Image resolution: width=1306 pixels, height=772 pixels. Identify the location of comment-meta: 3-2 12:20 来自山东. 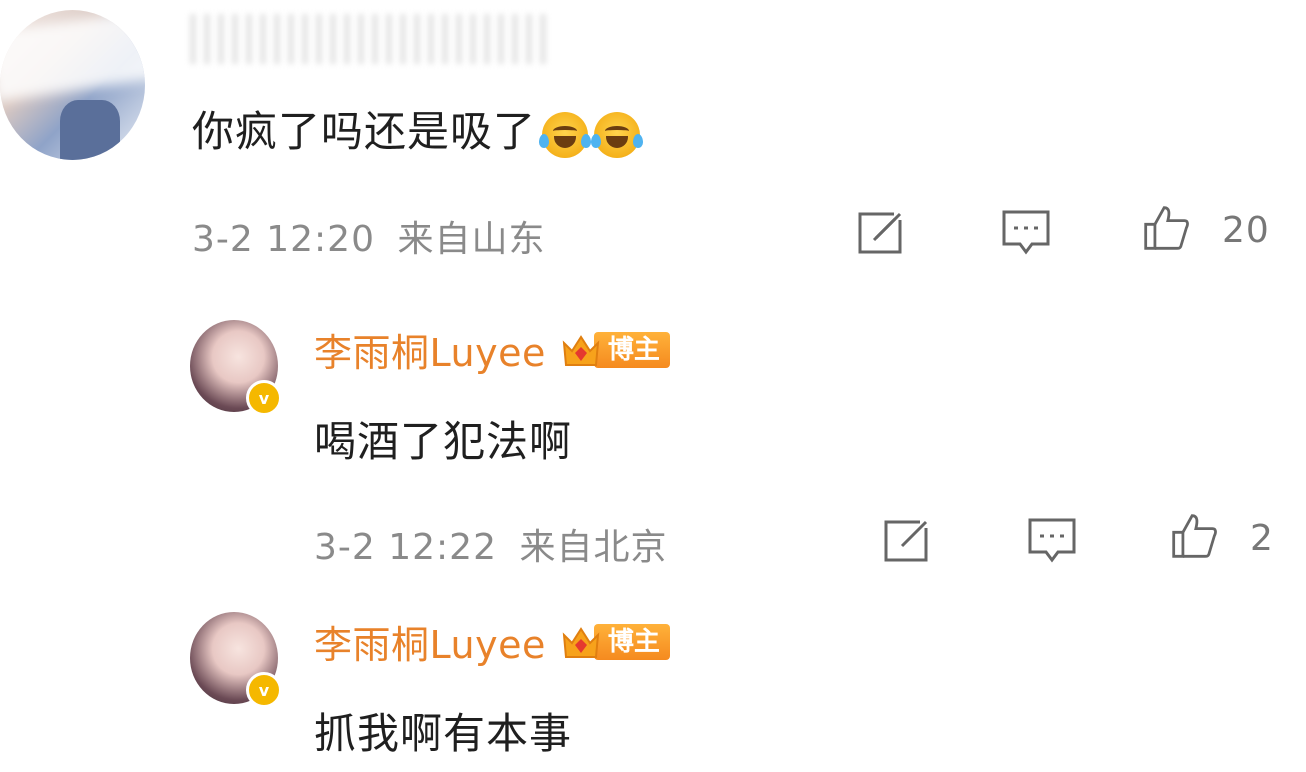
(368, 236).